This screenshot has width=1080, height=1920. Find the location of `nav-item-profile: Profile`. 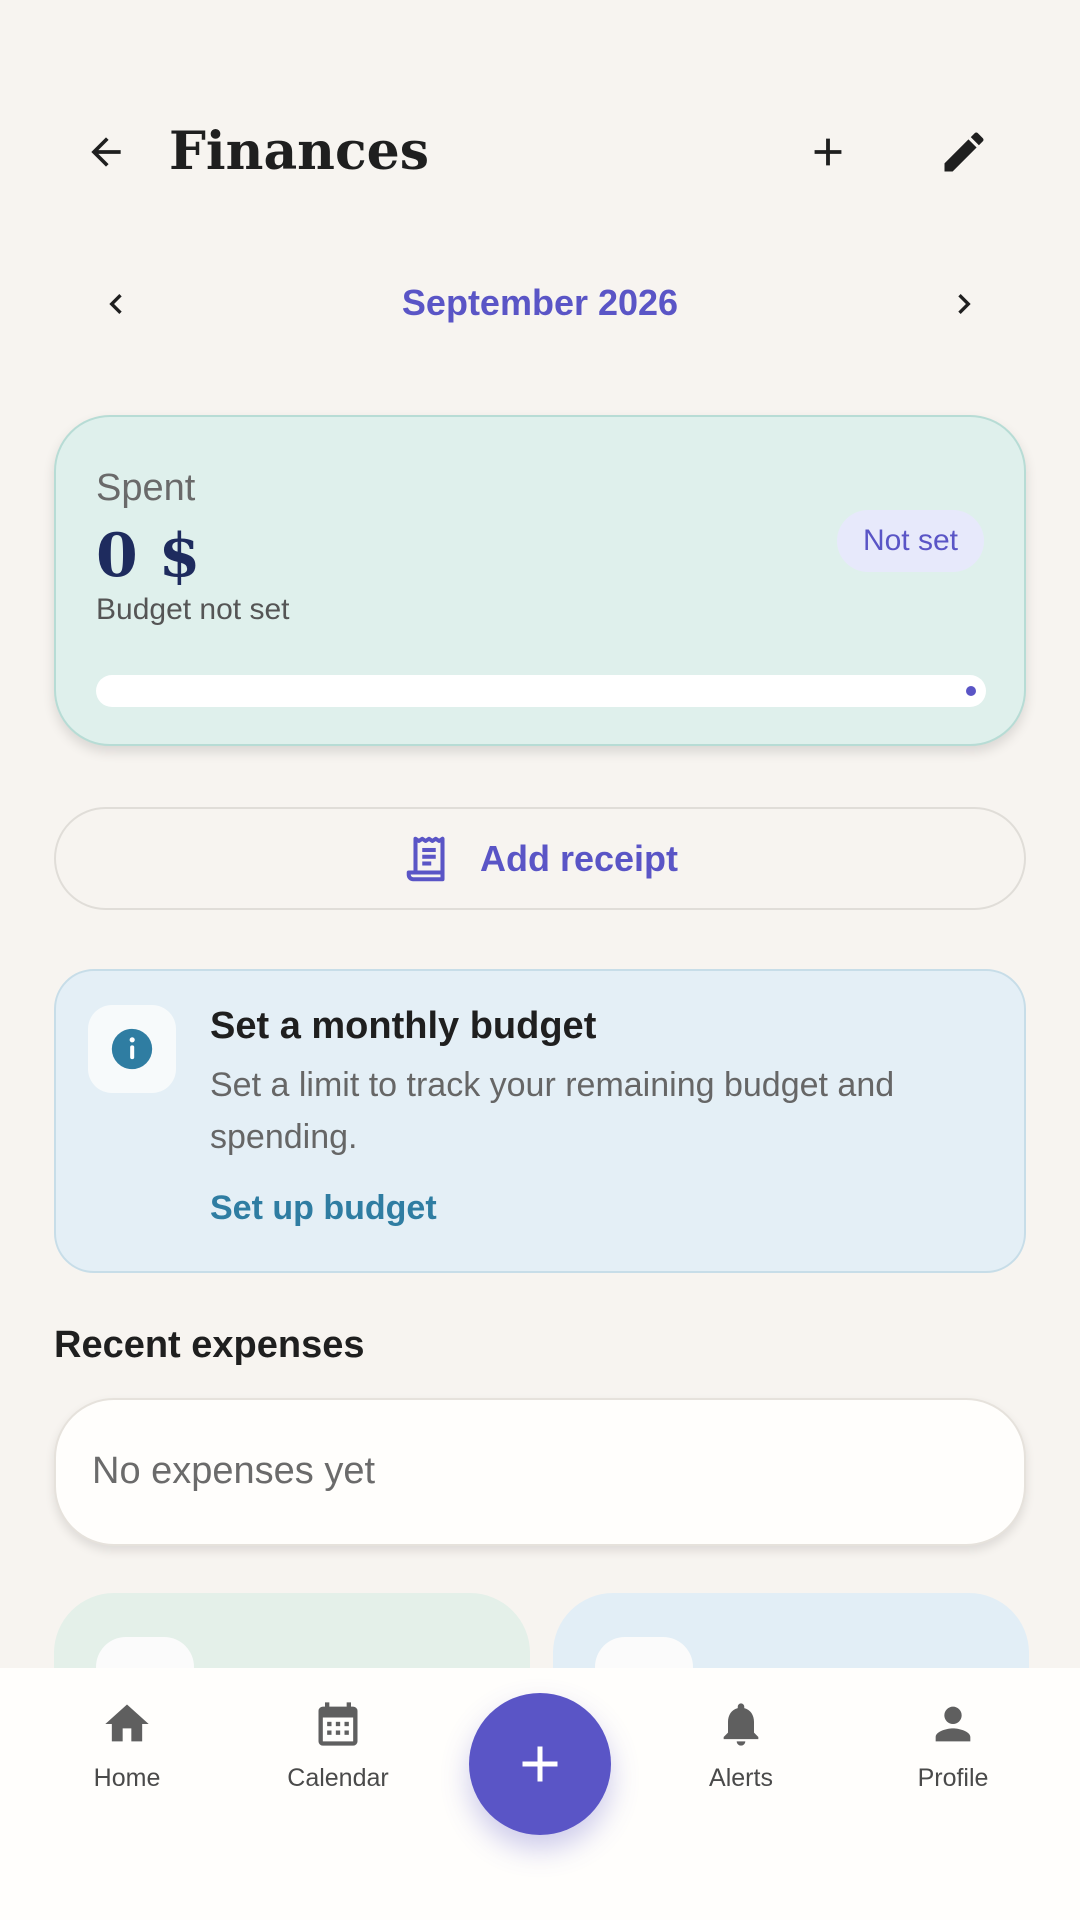

nav-item-profile: Profile is located at coordinates (953, 1745).